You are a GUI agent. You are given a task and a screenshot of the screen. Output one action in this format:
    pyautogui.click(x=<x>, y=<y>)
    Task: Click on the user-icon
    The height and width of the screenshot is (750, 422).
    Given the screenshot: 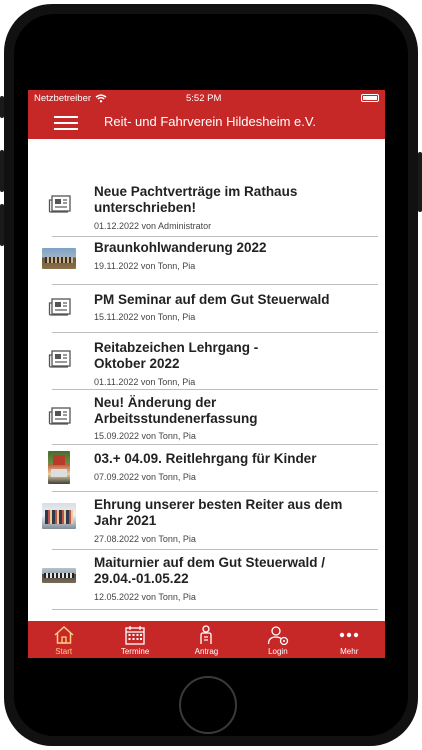 What is the action you would take?
    pyautogui.click(x=278, y=635)
    